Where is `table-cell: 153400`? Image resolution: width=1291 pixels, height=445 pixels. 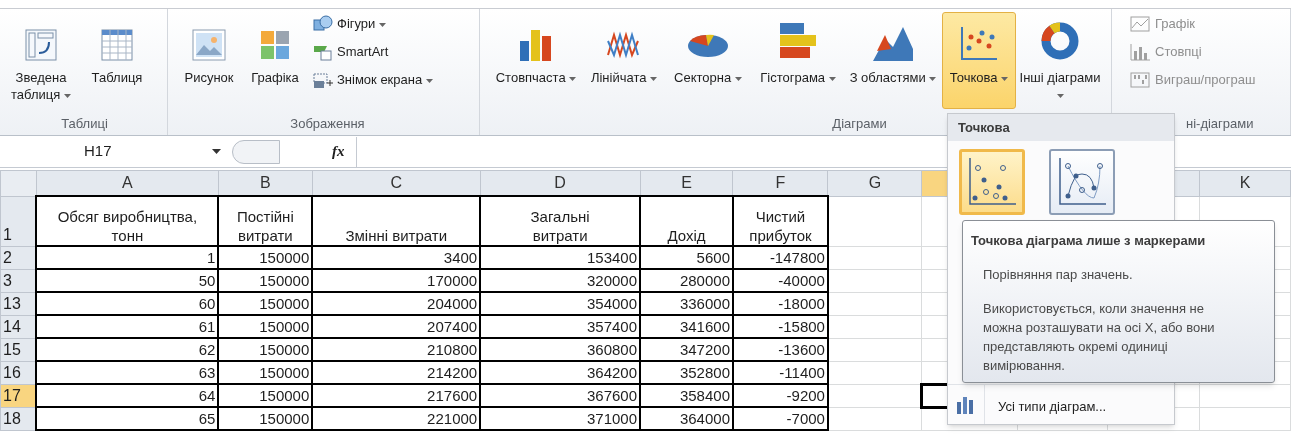
table-cell: 153400 is located at coordinates (560, 257).